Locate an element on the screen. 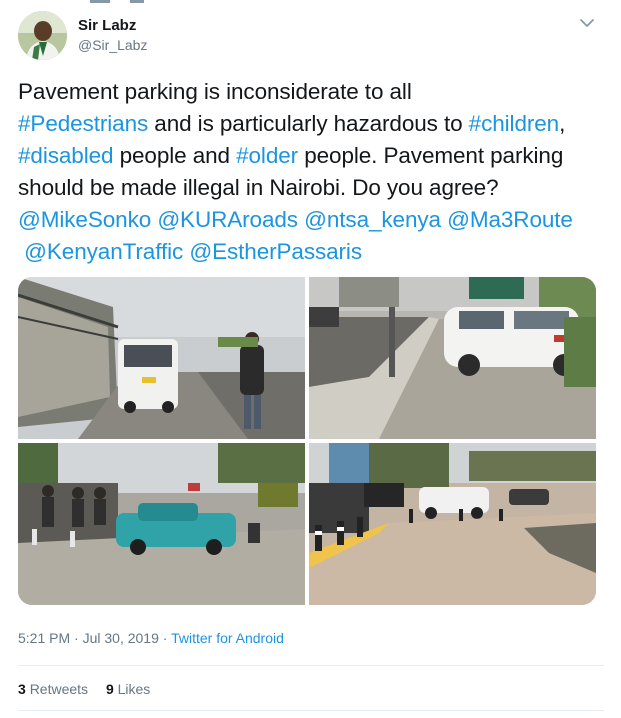 Image resolution: width=621 pixels, height=718 pixels. photo-bollards is located at coordinates (452, 524).